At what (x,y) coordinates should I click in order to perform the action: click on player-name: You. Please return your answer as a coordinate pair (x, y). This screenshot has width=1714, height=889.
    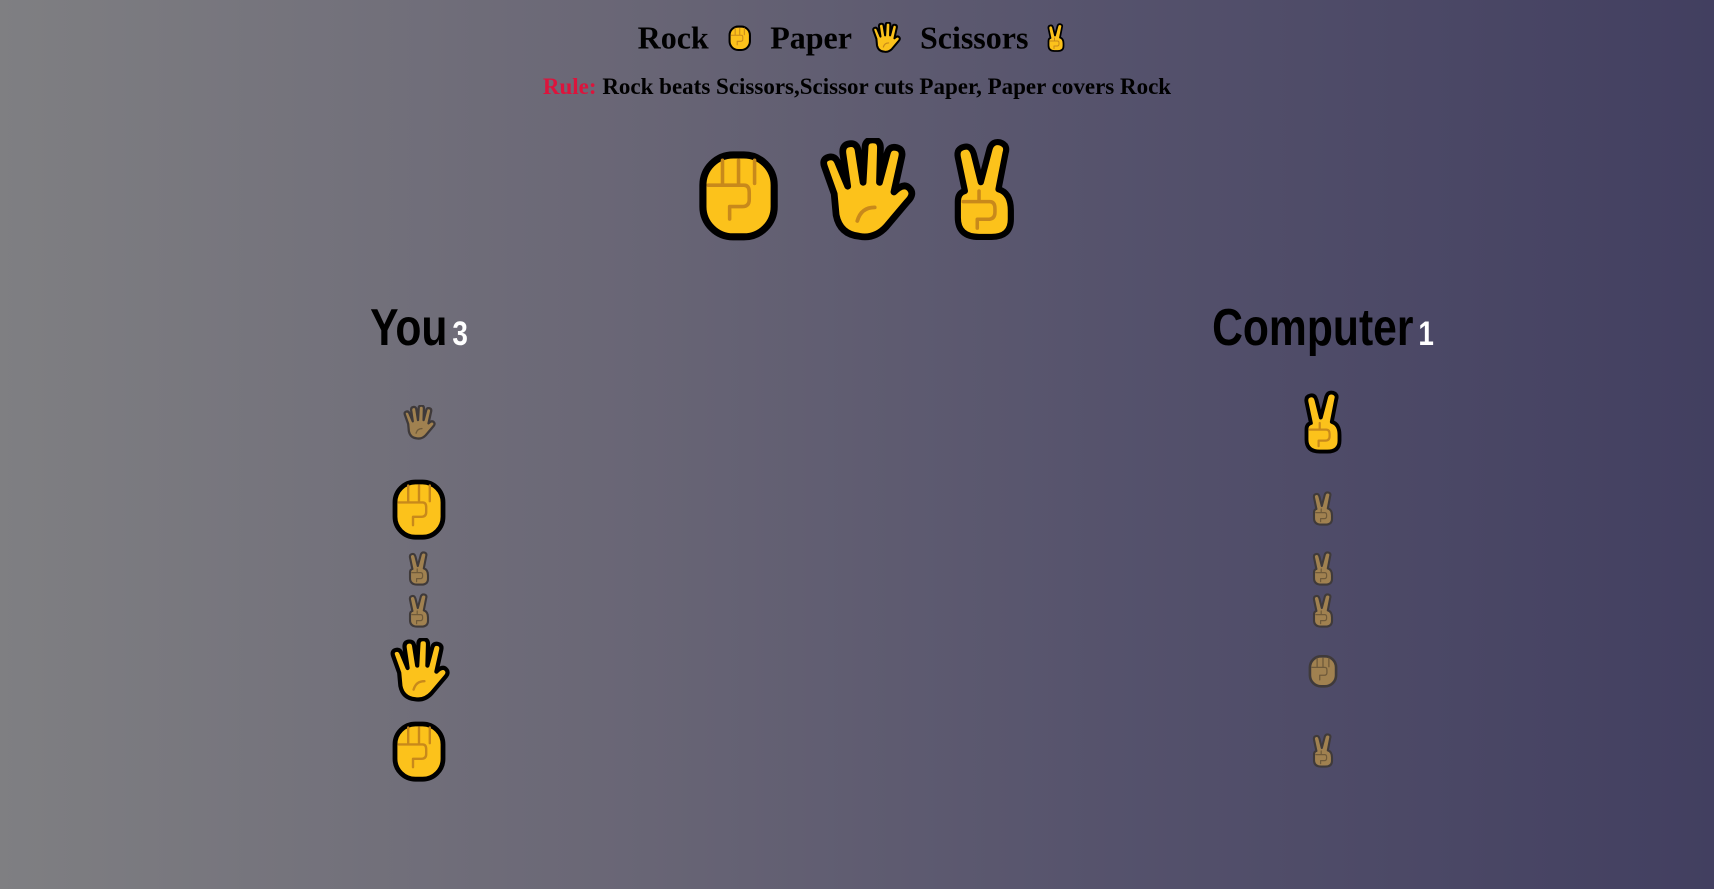
    Looking at the image, I should click on (409, 328).